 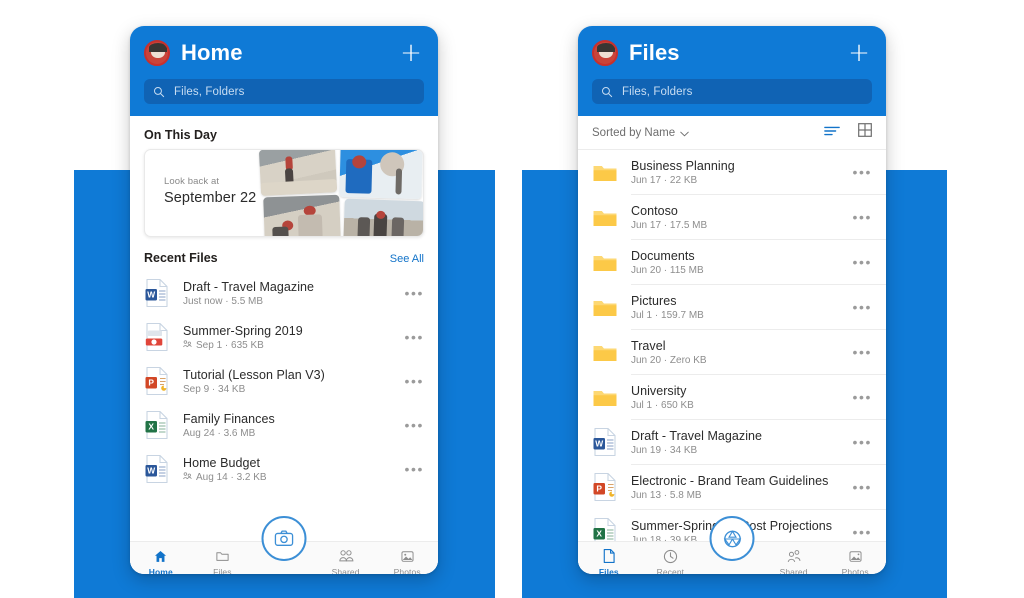 I want to click on list-item: Summer-Spring 2019 Sep 1 · 635 KB •••, so click(x=284, y=337).